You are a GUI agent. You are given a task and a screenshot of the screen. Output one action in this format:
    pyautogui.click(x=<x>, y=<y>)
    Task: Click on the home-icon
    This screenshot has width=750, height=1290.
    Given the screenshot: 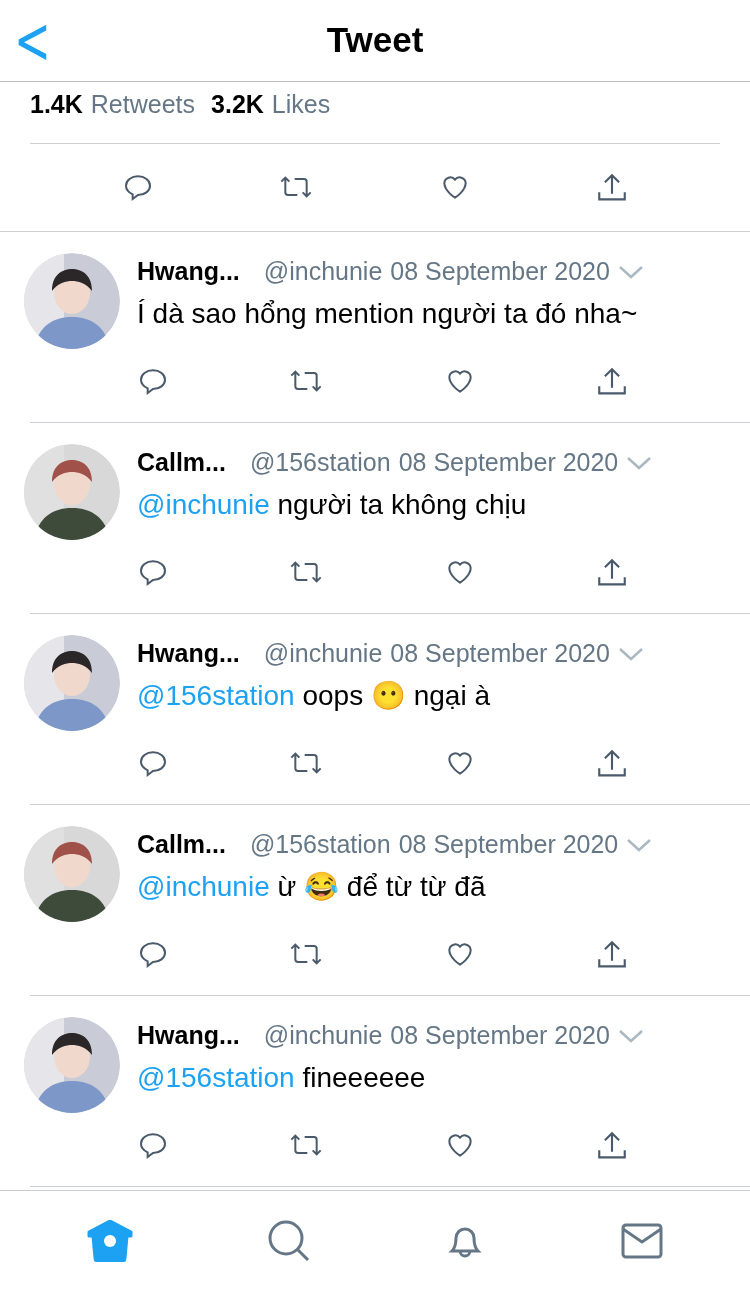 What is the action you would take?
    pyautogui.click(x=110, y=1240)
    